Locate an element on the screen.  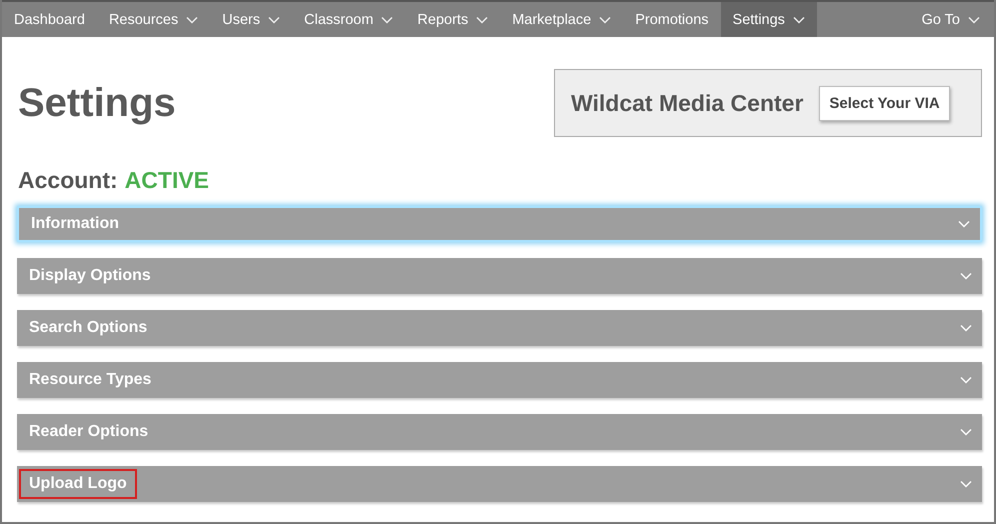
nav-tab: Dashboard is located at coordinates (49, 19).